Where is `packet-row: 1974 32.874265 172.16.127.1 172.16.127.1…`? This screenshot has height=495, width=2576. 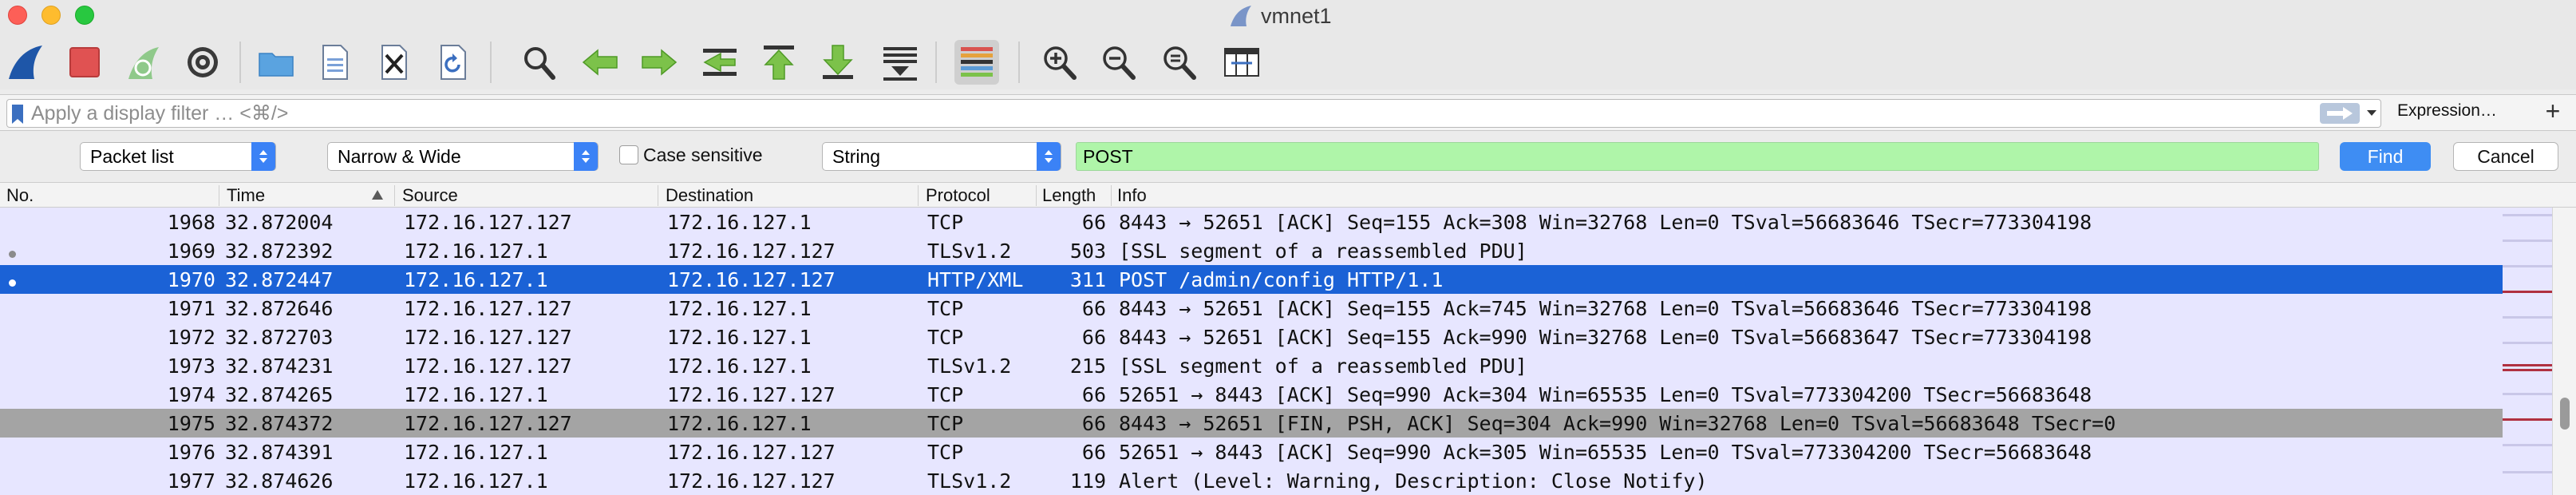 packet-row: 1974 32.874265 172.16.127.1 172.16.127.1… is located at coordinates (1251, 394).